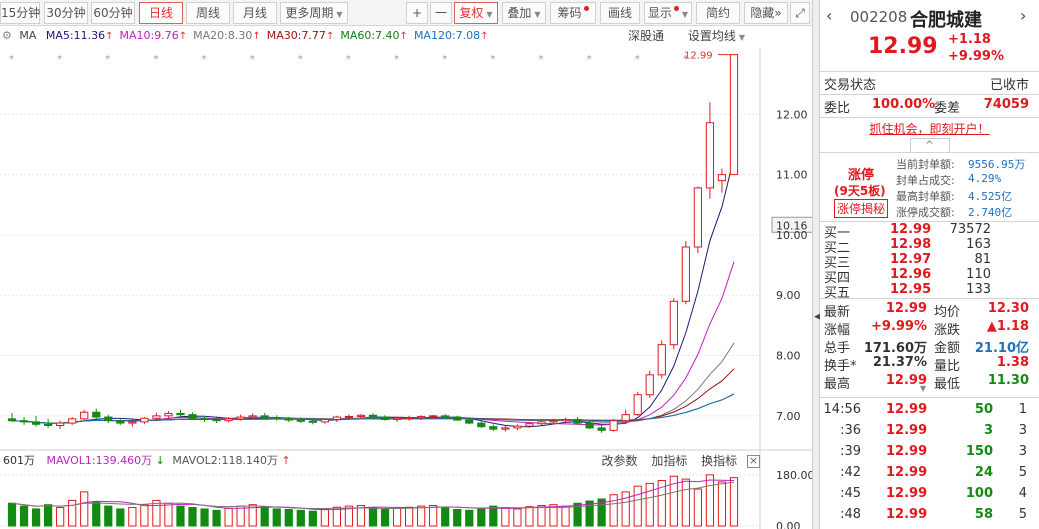 This screenshot has height=529, width=1039. I want to click on ma-item-label: MA10:9.76, so click(149, 35).